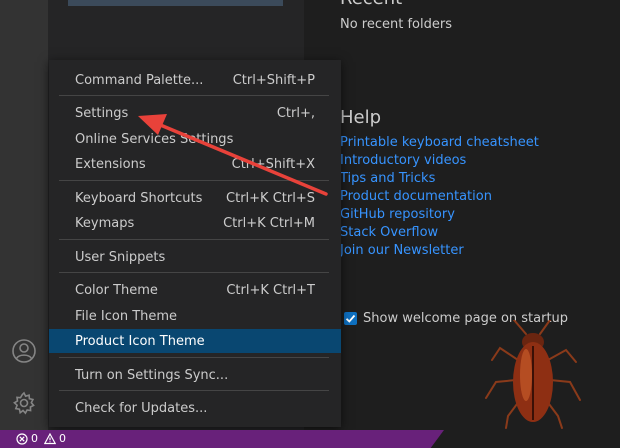  Describe the element at coordinates (195, 223) in the screenshot. I see `menu-item-keymaps: Keymaps Ctrl+K Ctrl+M` at that location.